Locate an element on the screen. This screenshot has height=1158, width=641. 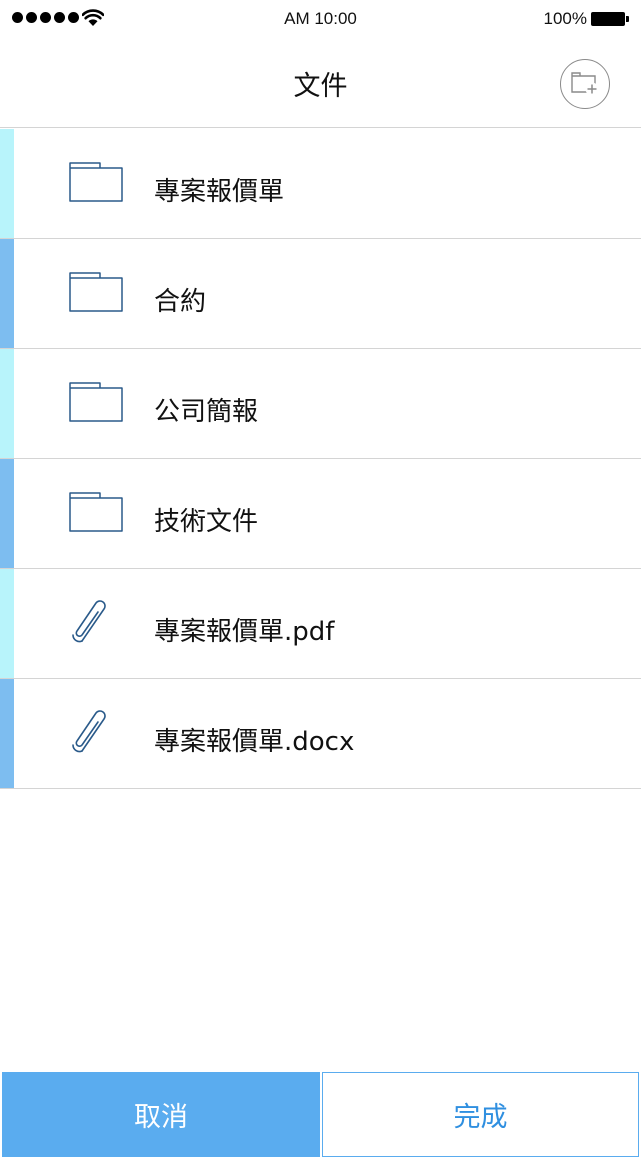
folder-row: 技術文件 is located at coordinates (320, 514).